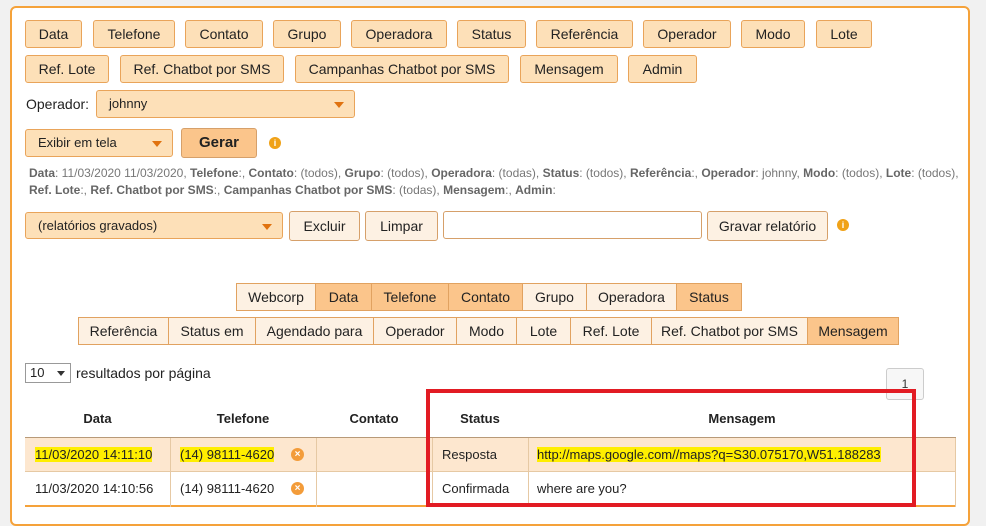 This screenshot has height=526, width=986. I want to click on summary-key: Referência, so click(660, 173).